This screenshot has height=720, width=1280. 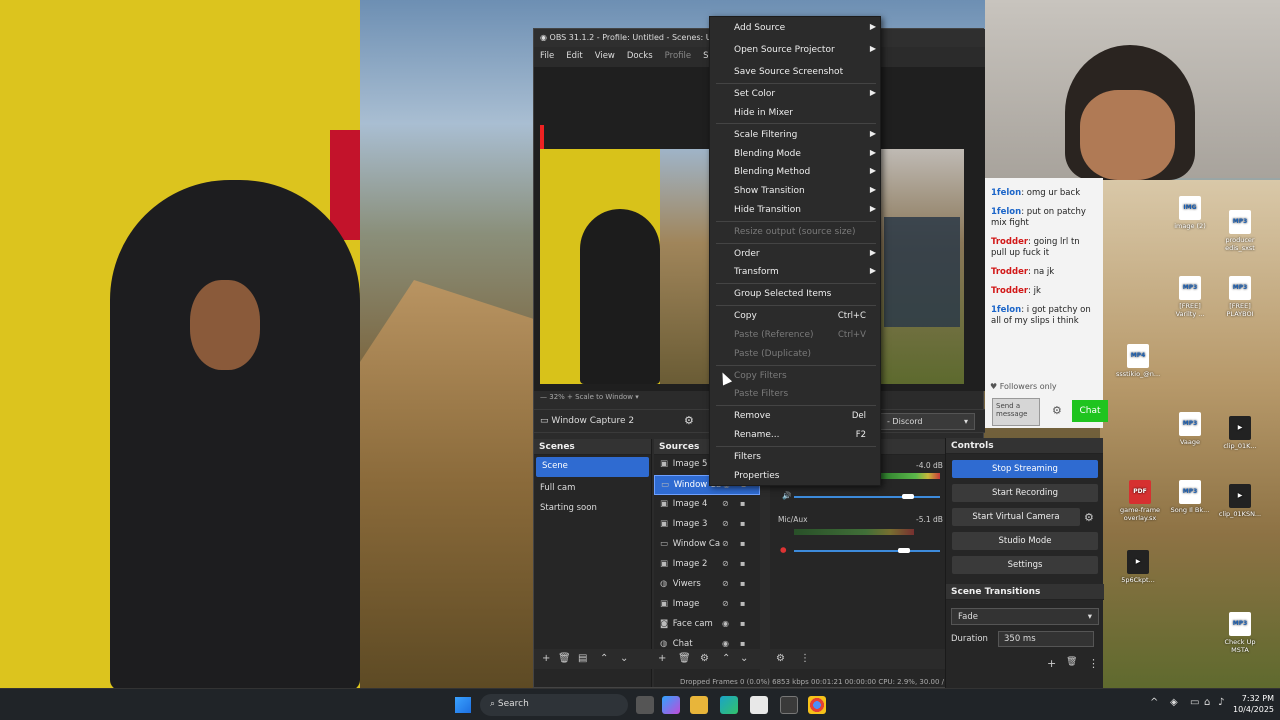 I want to click on track2-knob, so click(x=904, y=550).